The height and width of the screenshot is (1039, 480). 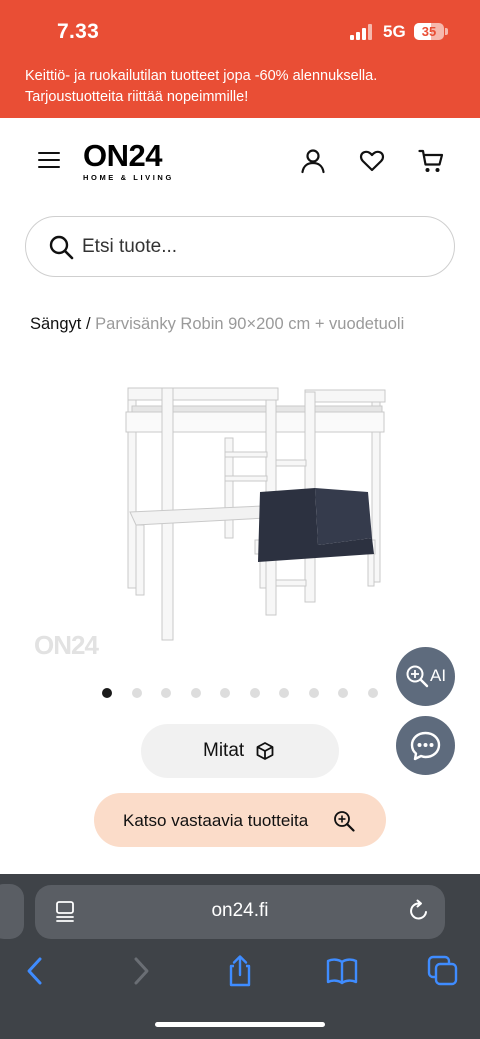 I want to click on dimensions-label: Mitat, so click(x=224, y=750).